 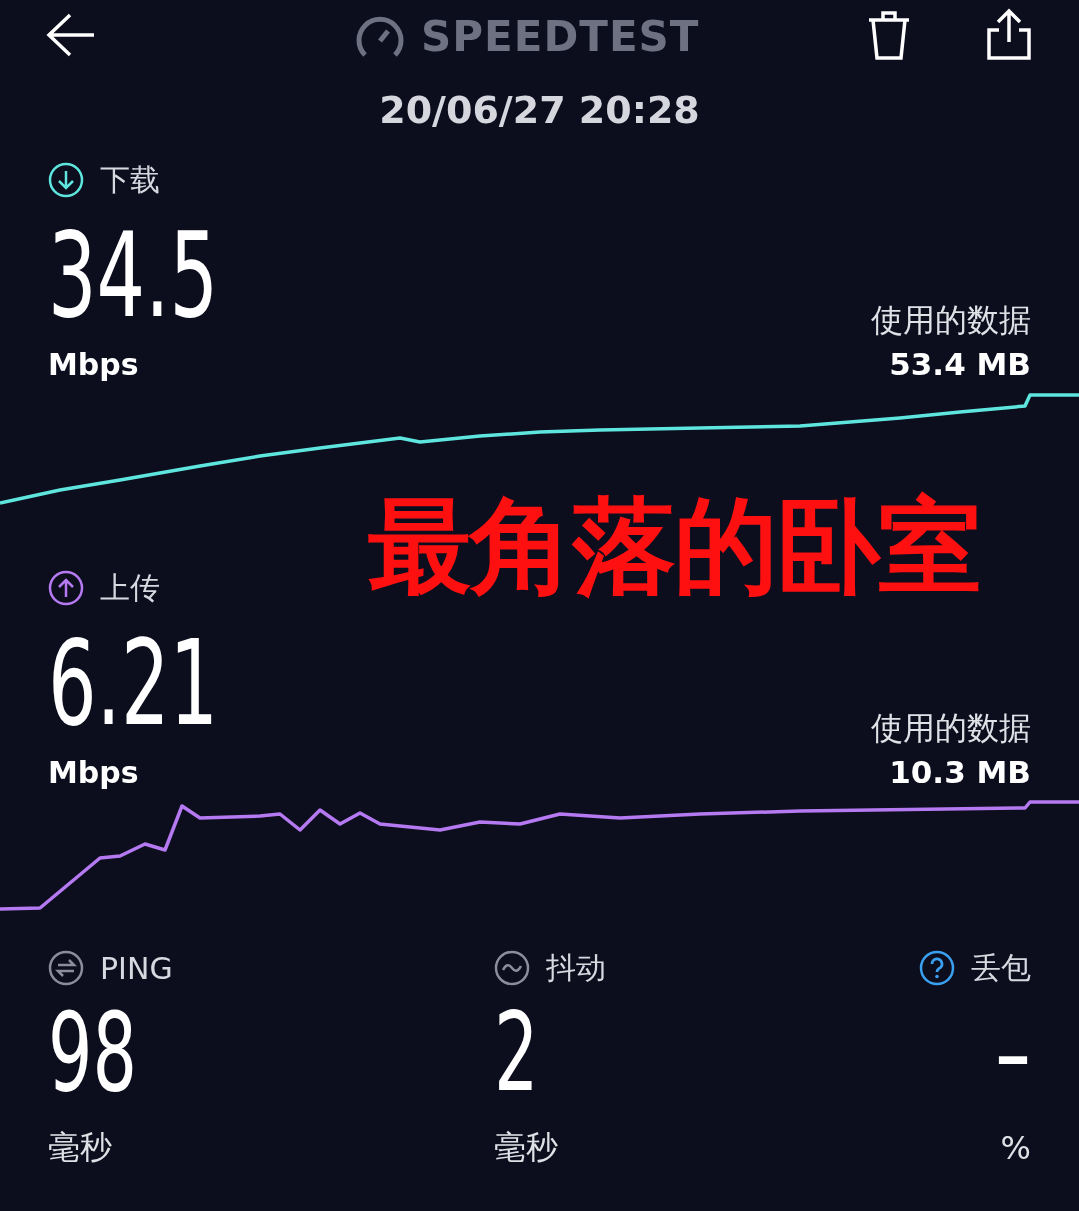 I want to click on stat-label: 抖动, so click(x=576, y=967).